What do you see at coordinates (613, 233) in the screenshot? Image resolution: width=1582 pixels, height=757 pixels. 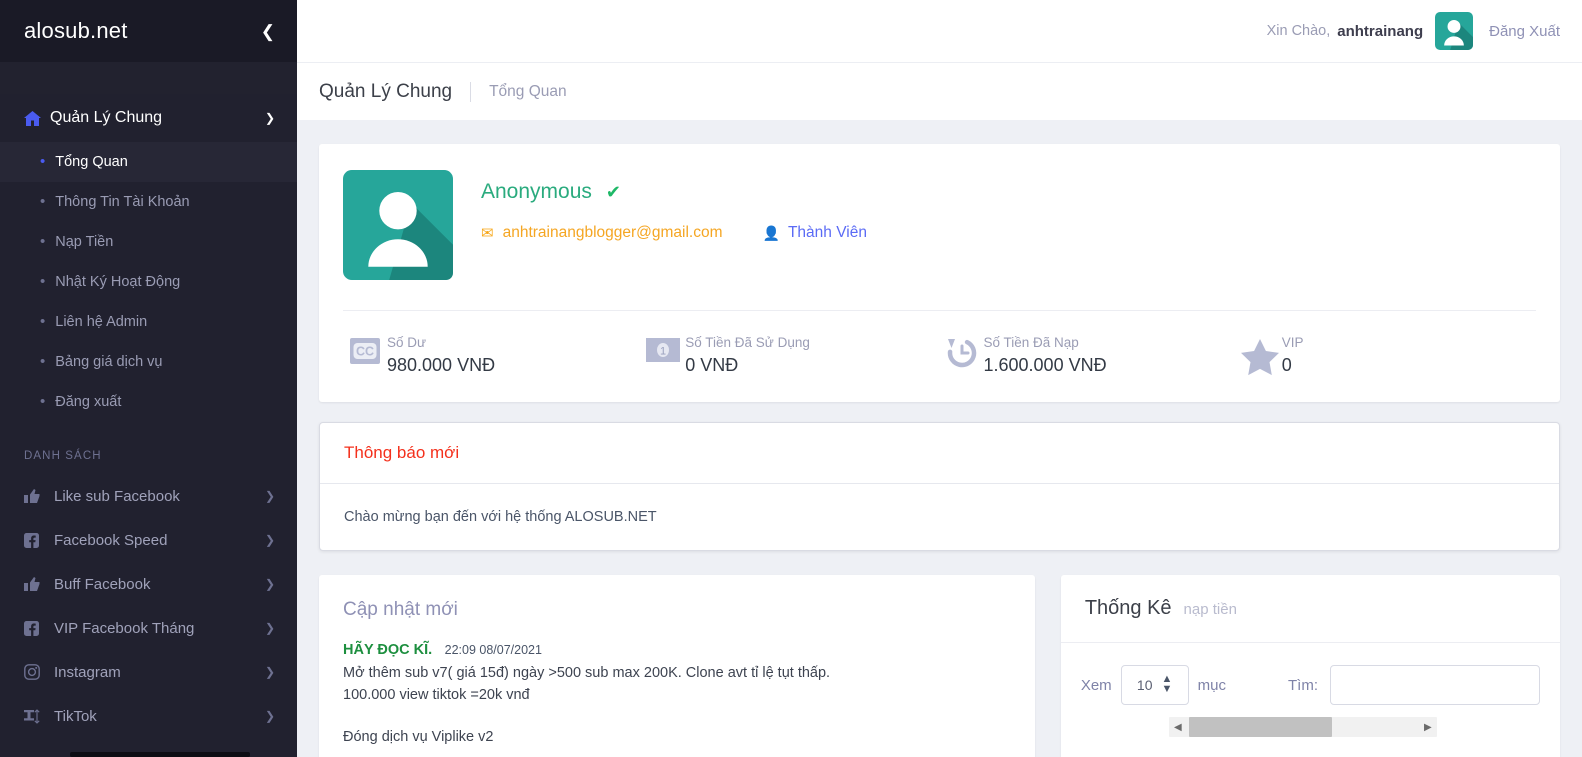 I see `profile-email: anhtrainangblogger@gmail.com` at bounding box center [613, 233].